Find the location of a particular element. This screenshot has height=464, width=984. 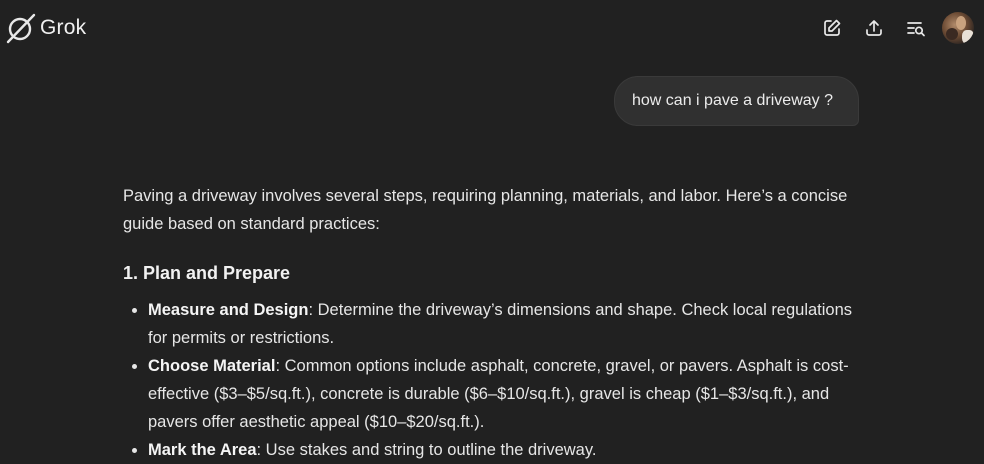

grok-logo: Grok is located at coordinates (46, 28).